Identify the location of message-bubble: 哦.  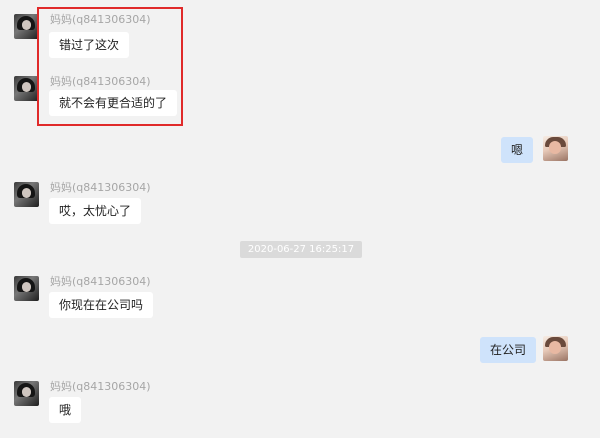
(65, 410).